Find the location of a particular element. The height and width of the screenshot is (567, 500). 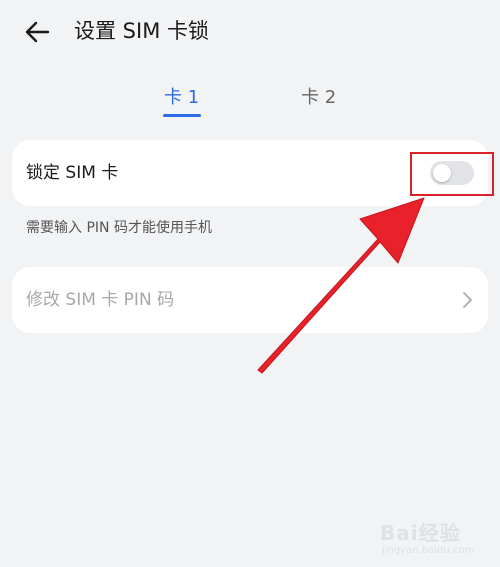

back-button is located at coordinates (38, 32).